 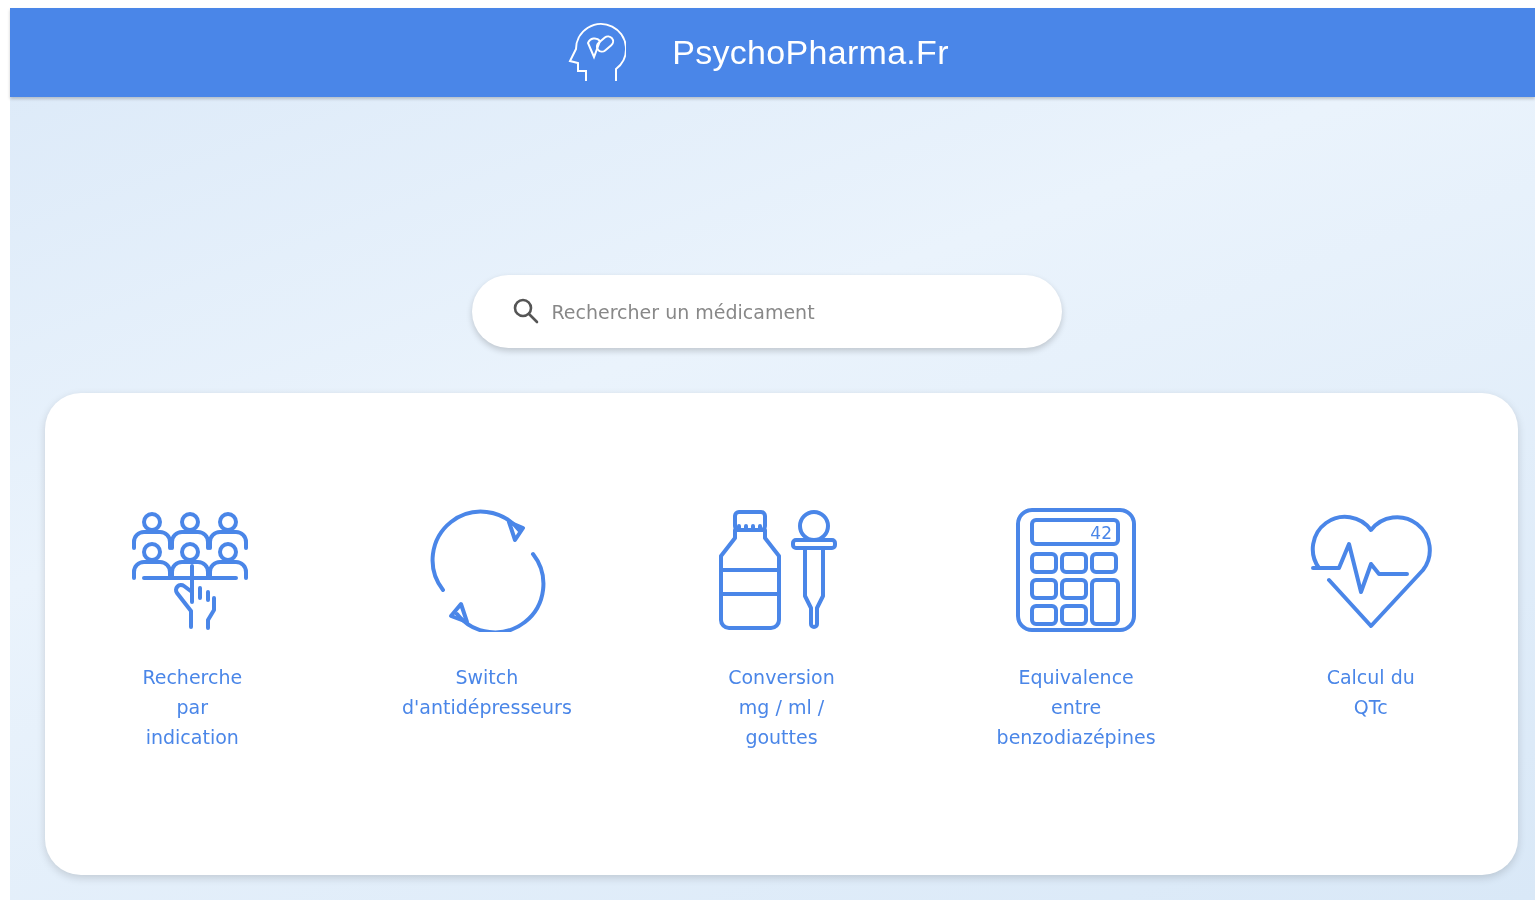 What do you see at coordinates (766, 311) in the screenshot?
I see `search-field: Rechercher un médicament` at bounding box center [766, 311].